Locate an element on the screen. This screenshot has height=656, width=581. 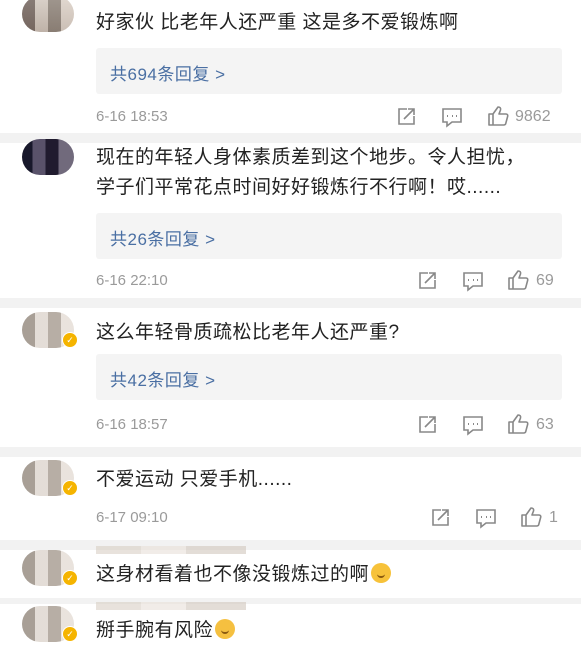
comment-time: 6-16 18:57 is located at coordinates (132, 424).